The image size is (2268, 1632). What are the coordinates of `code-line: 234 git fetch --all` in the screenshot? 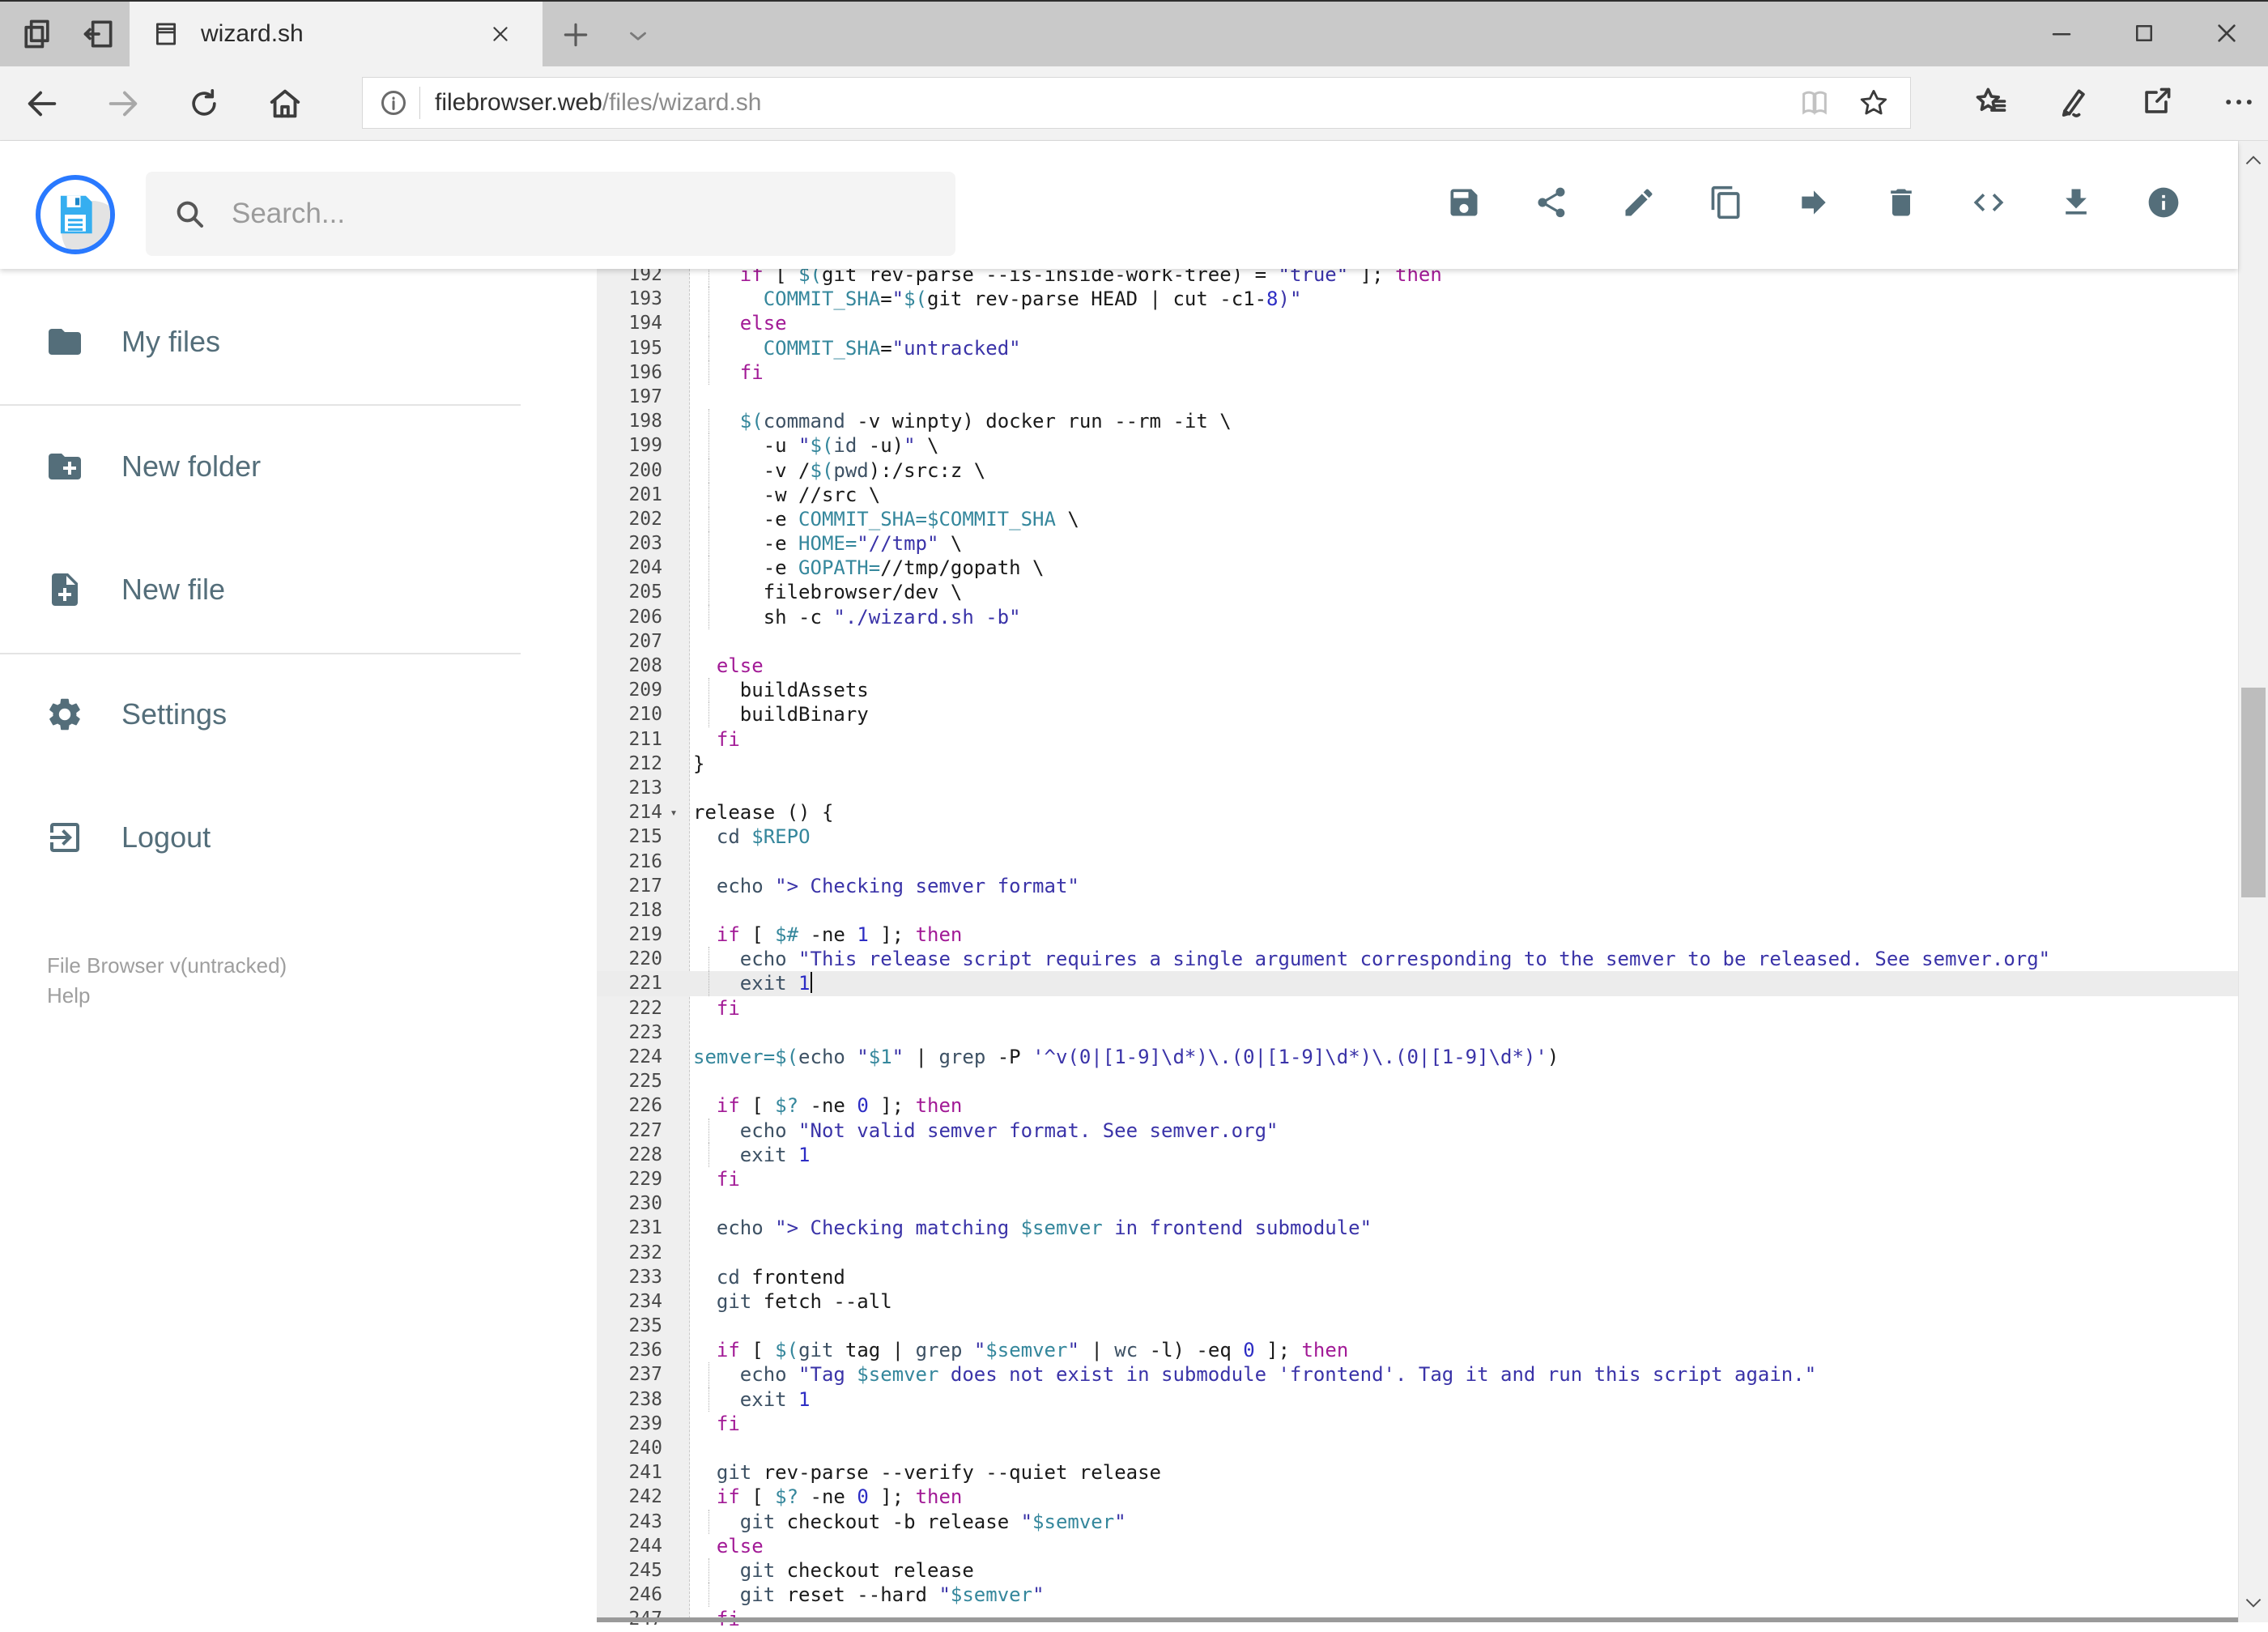 It's located at (1417, 1301).